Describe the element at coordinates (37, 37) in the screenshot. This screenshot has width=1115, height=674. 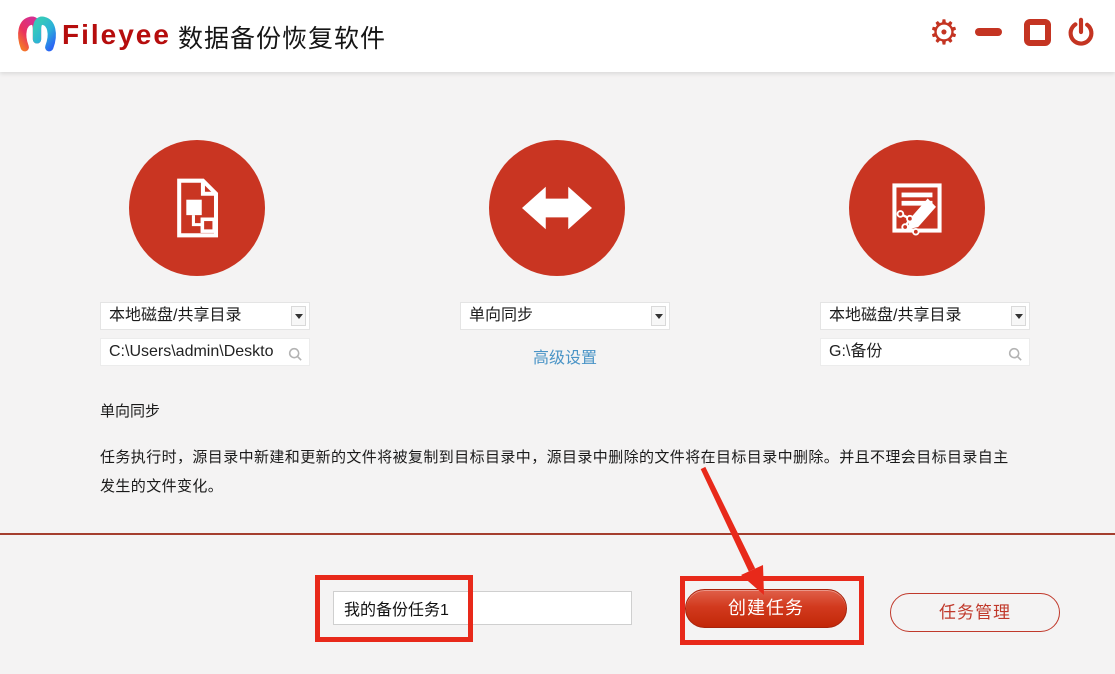
I see `fileyee-logo-icon` at that location.